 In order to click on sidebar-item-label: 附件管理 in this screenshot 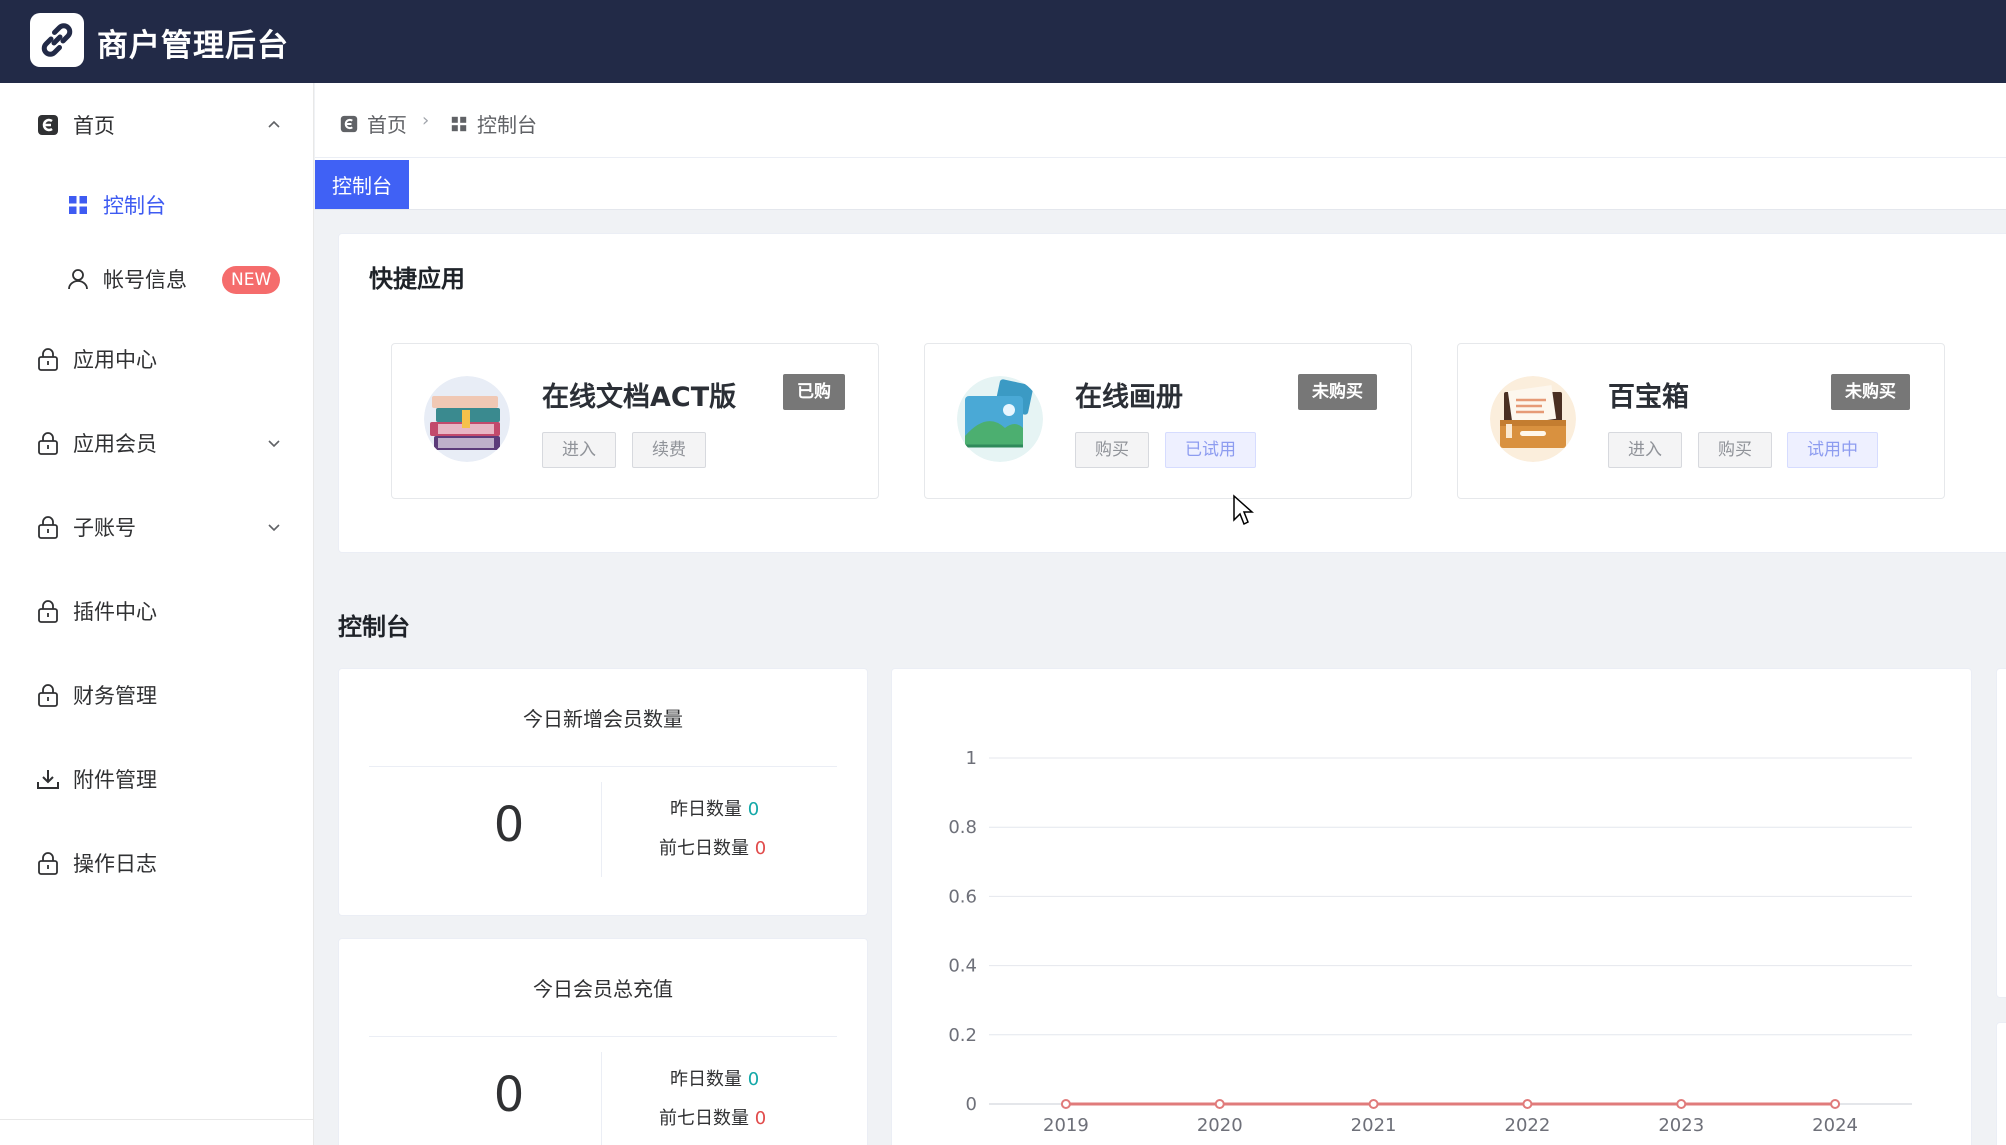, I will do `click(115, 780)`.